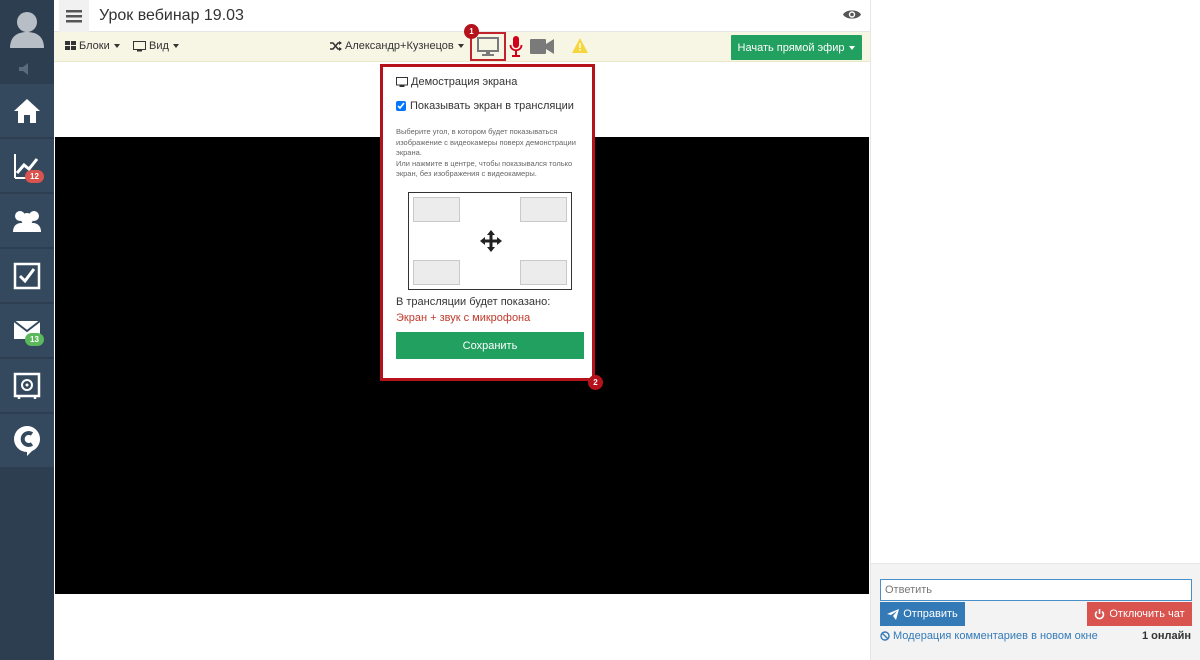 The height and width of the screenshot is (660, 1200). I want to click on corner-top-left, so click(436, 209).